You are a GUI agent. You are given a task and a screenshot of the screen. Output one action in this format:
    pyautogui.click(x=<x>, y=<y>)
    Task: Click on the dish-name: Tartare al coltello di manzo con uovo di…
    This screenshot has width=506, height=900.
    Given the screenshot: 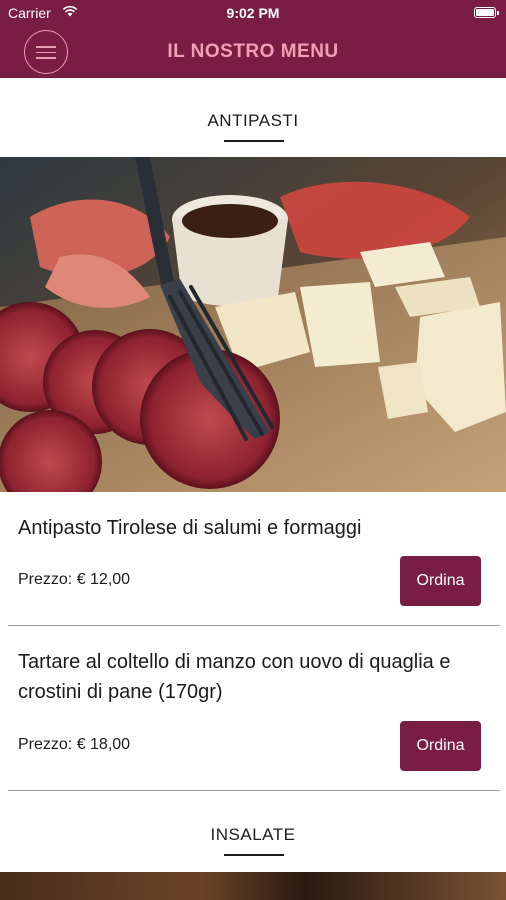 What is the action you would take?
    pyautogui.click(x=234, y=677)
    